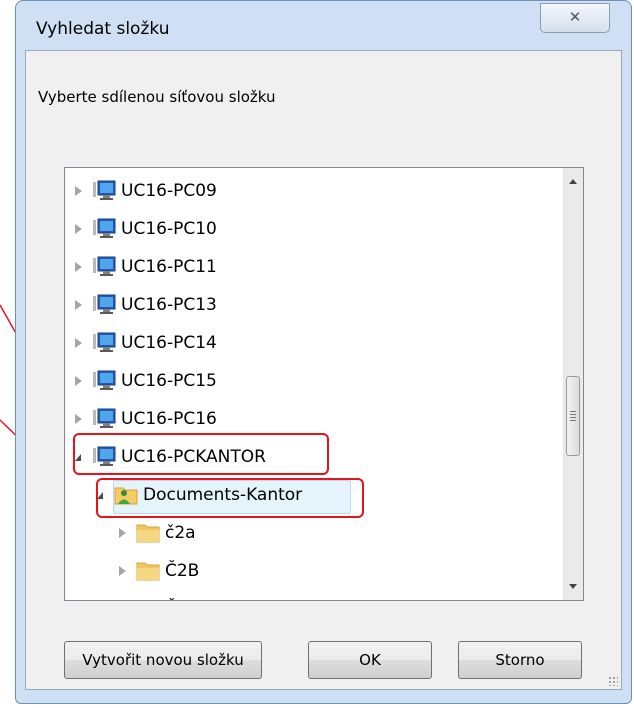 The image size is (634, 708). What do you see at coordinates (169, 343) in the screenshot?
I see `tree-item-label: UC16-PC14` at bounding box center [169, 343].